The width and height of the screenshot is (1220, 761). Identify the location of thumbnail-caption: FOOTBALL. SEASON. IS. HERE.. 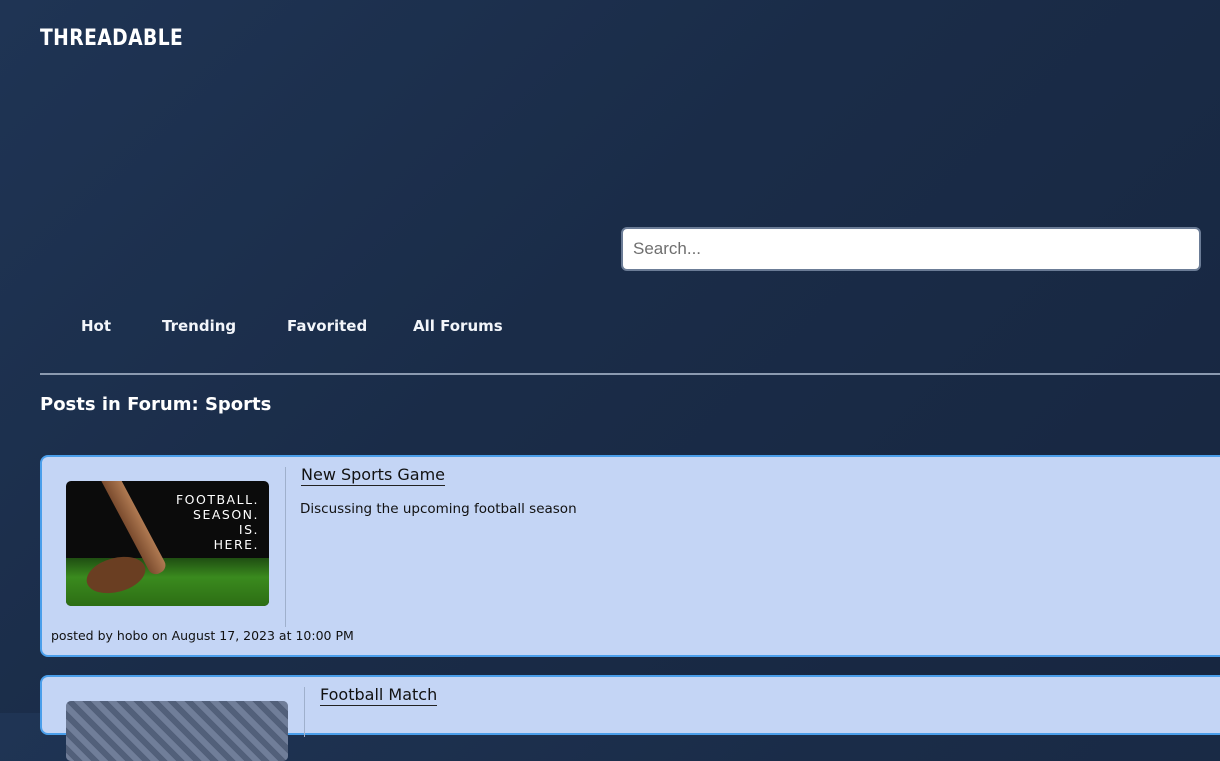
(217, 522).